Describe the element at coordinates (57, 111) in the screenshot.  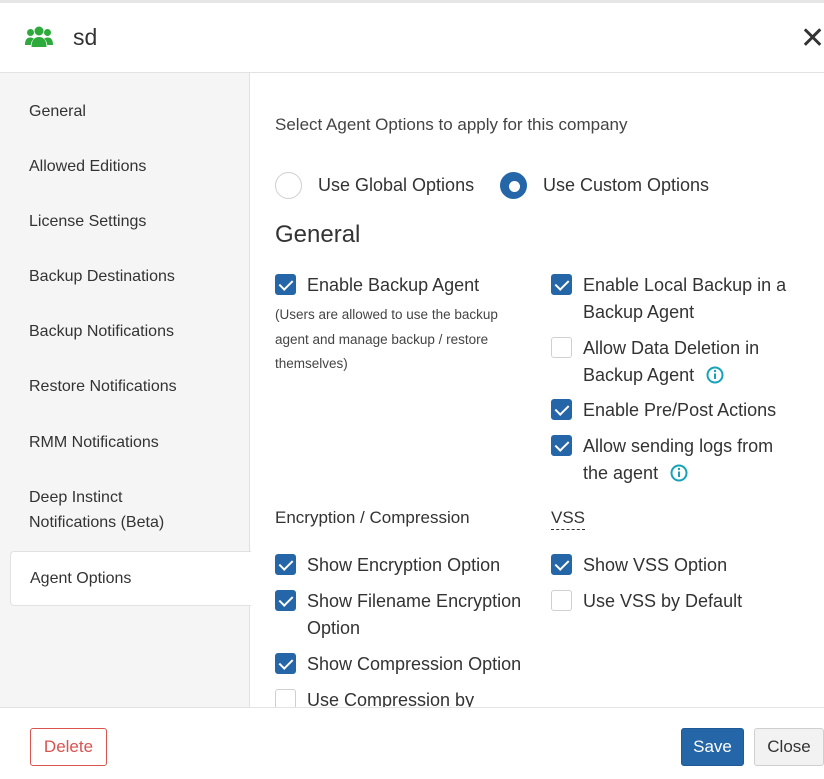
I see `sidebar-item-general: General` at that location.